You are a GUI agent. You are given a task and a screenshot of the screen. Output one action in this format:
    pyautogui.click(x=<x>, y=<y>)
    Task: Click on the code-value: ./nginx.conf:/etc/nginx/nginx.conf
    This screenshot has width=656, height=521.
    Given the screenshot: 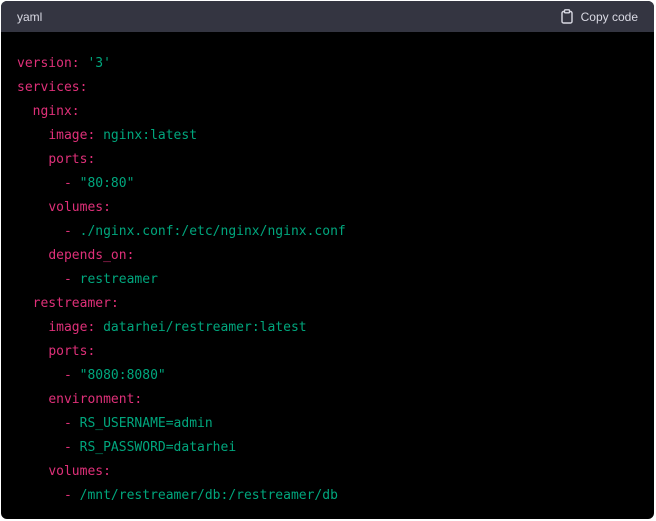 What is the action you would take?
    pyautogui.click(x=212, y=231)
    